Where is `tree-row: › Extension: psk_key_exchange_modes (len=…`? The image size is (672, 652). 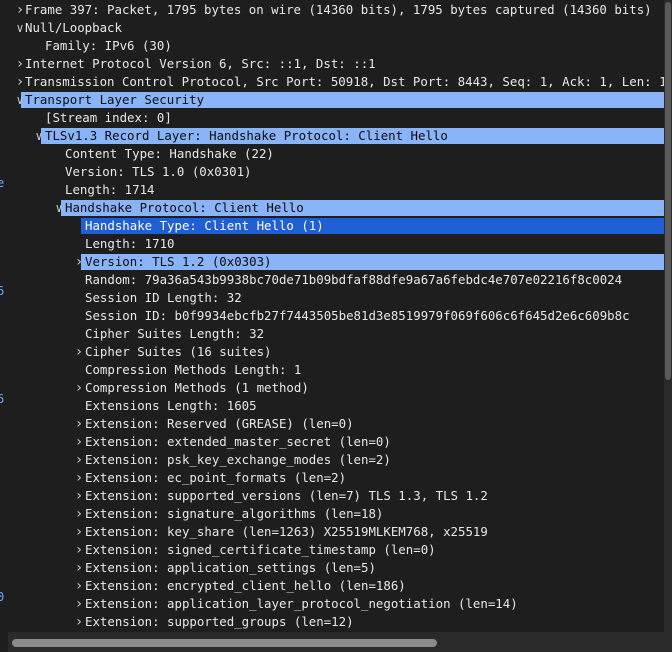 tree-row: › Extension: psk_key_exchange_modes (len=… is located at coordinates (336, 460).